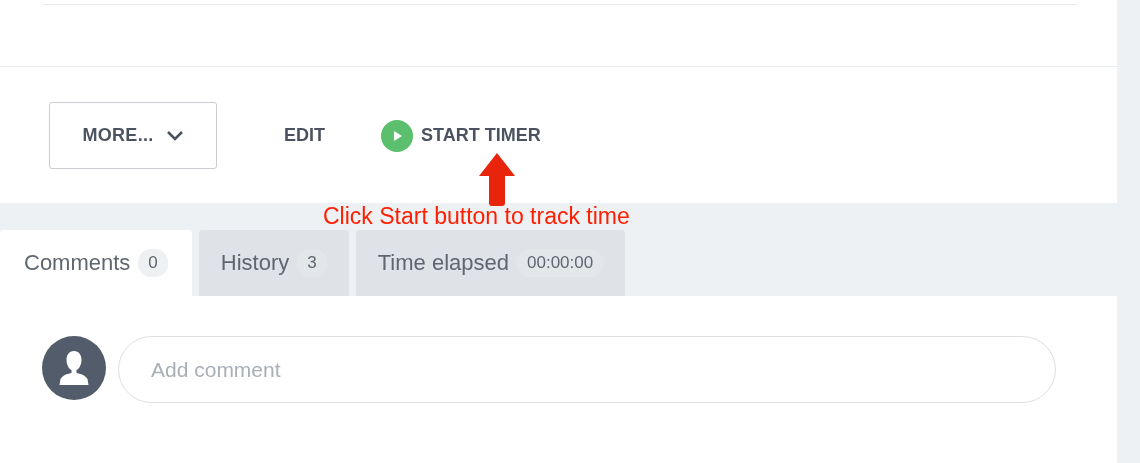 The width and height of the screenshot is (1140, 463). Describe the element at coordinates (312, 263) in the screenshot. I see `count-badge: 3` at that location.